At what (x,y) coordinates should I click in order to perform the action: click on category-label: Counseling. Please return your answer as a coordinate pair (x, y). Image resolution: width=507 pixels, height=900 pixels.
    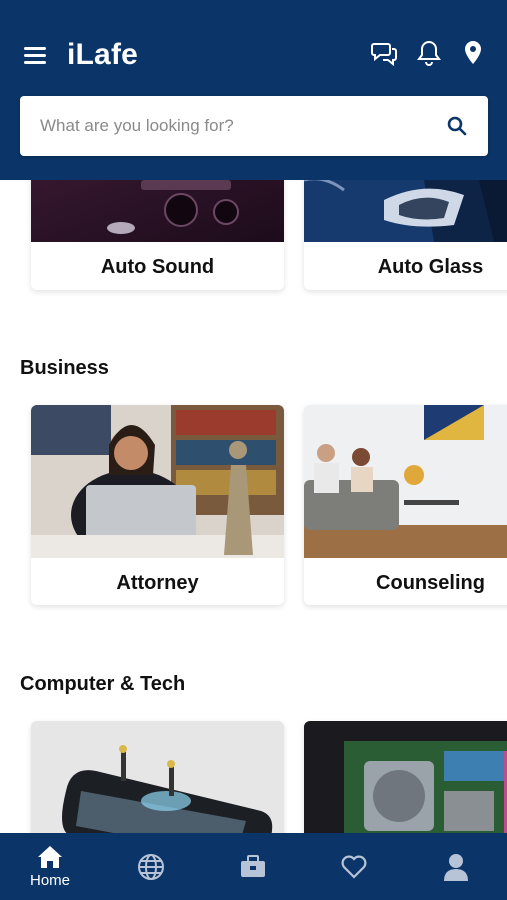
    Looking at the image, I should click on (430, 583).